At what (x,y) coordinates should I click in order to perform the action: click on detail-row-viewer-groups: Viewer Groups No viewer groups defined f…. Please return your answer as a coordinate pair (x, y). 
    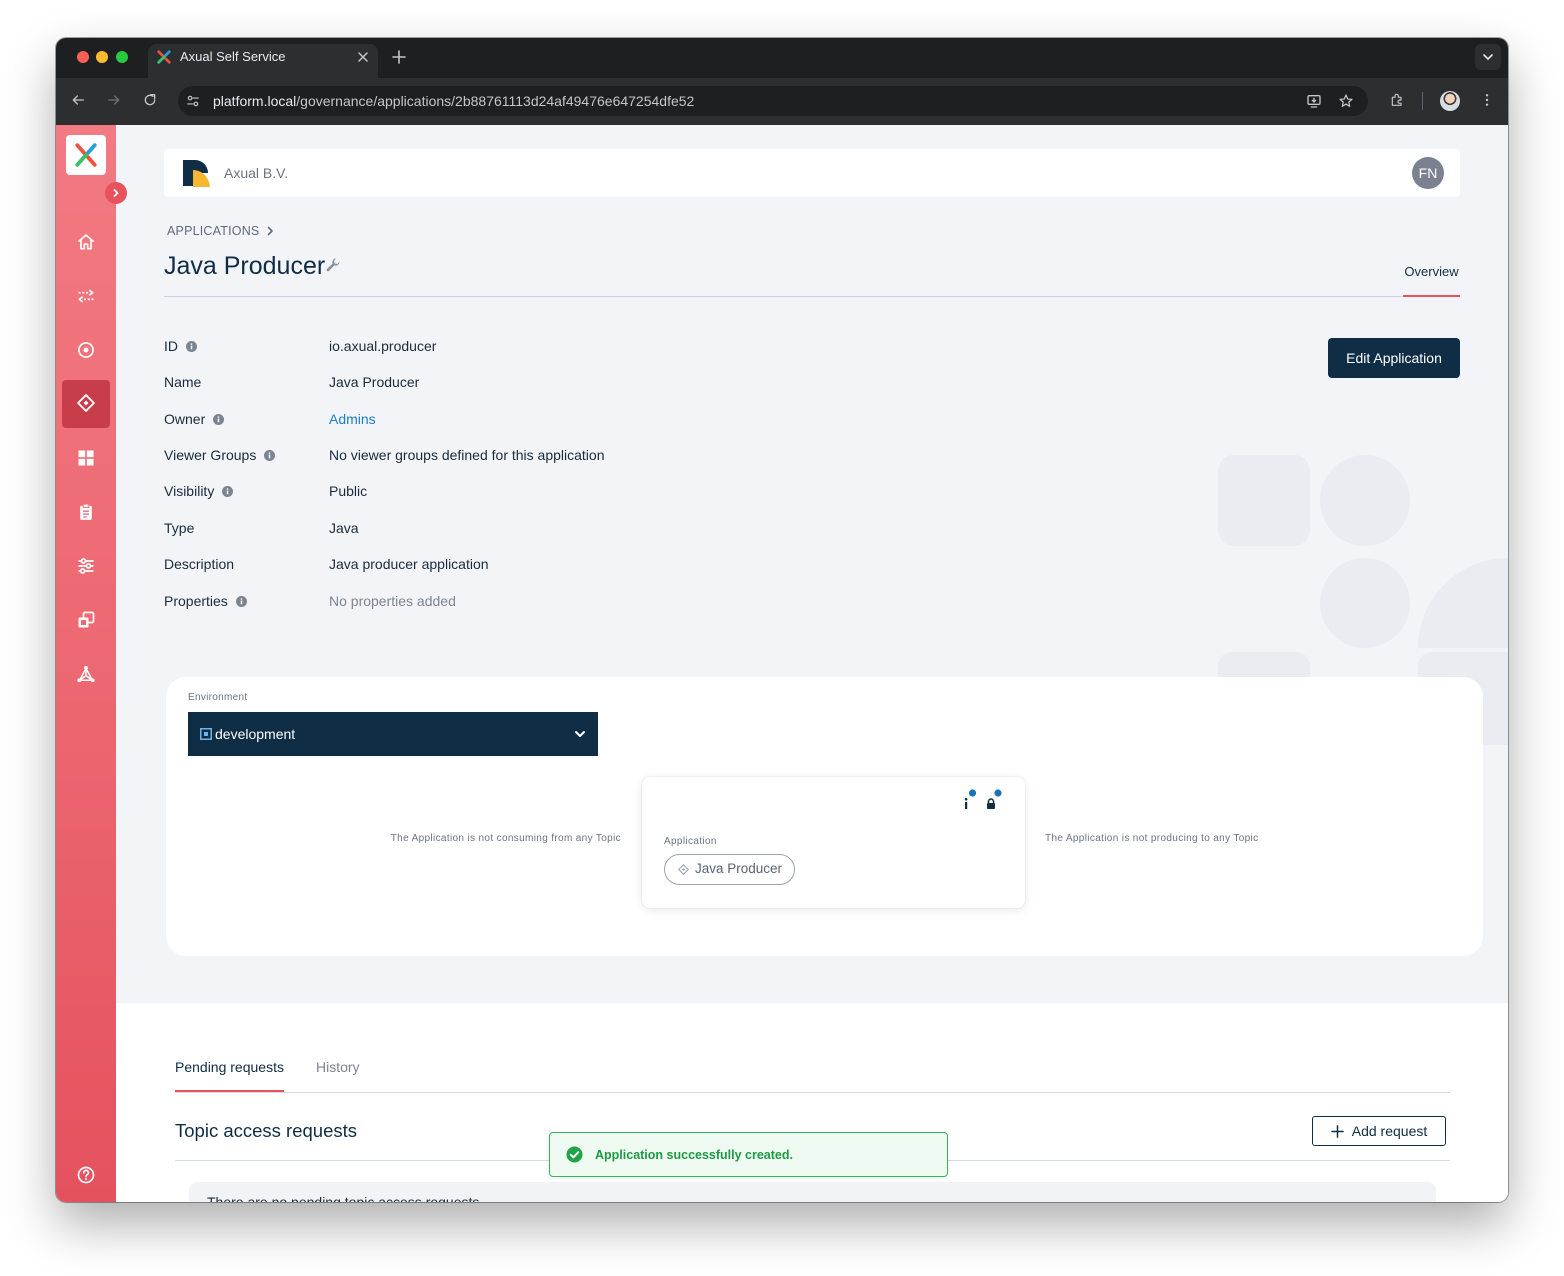
    Looking at the image, I should click on (664, 455).